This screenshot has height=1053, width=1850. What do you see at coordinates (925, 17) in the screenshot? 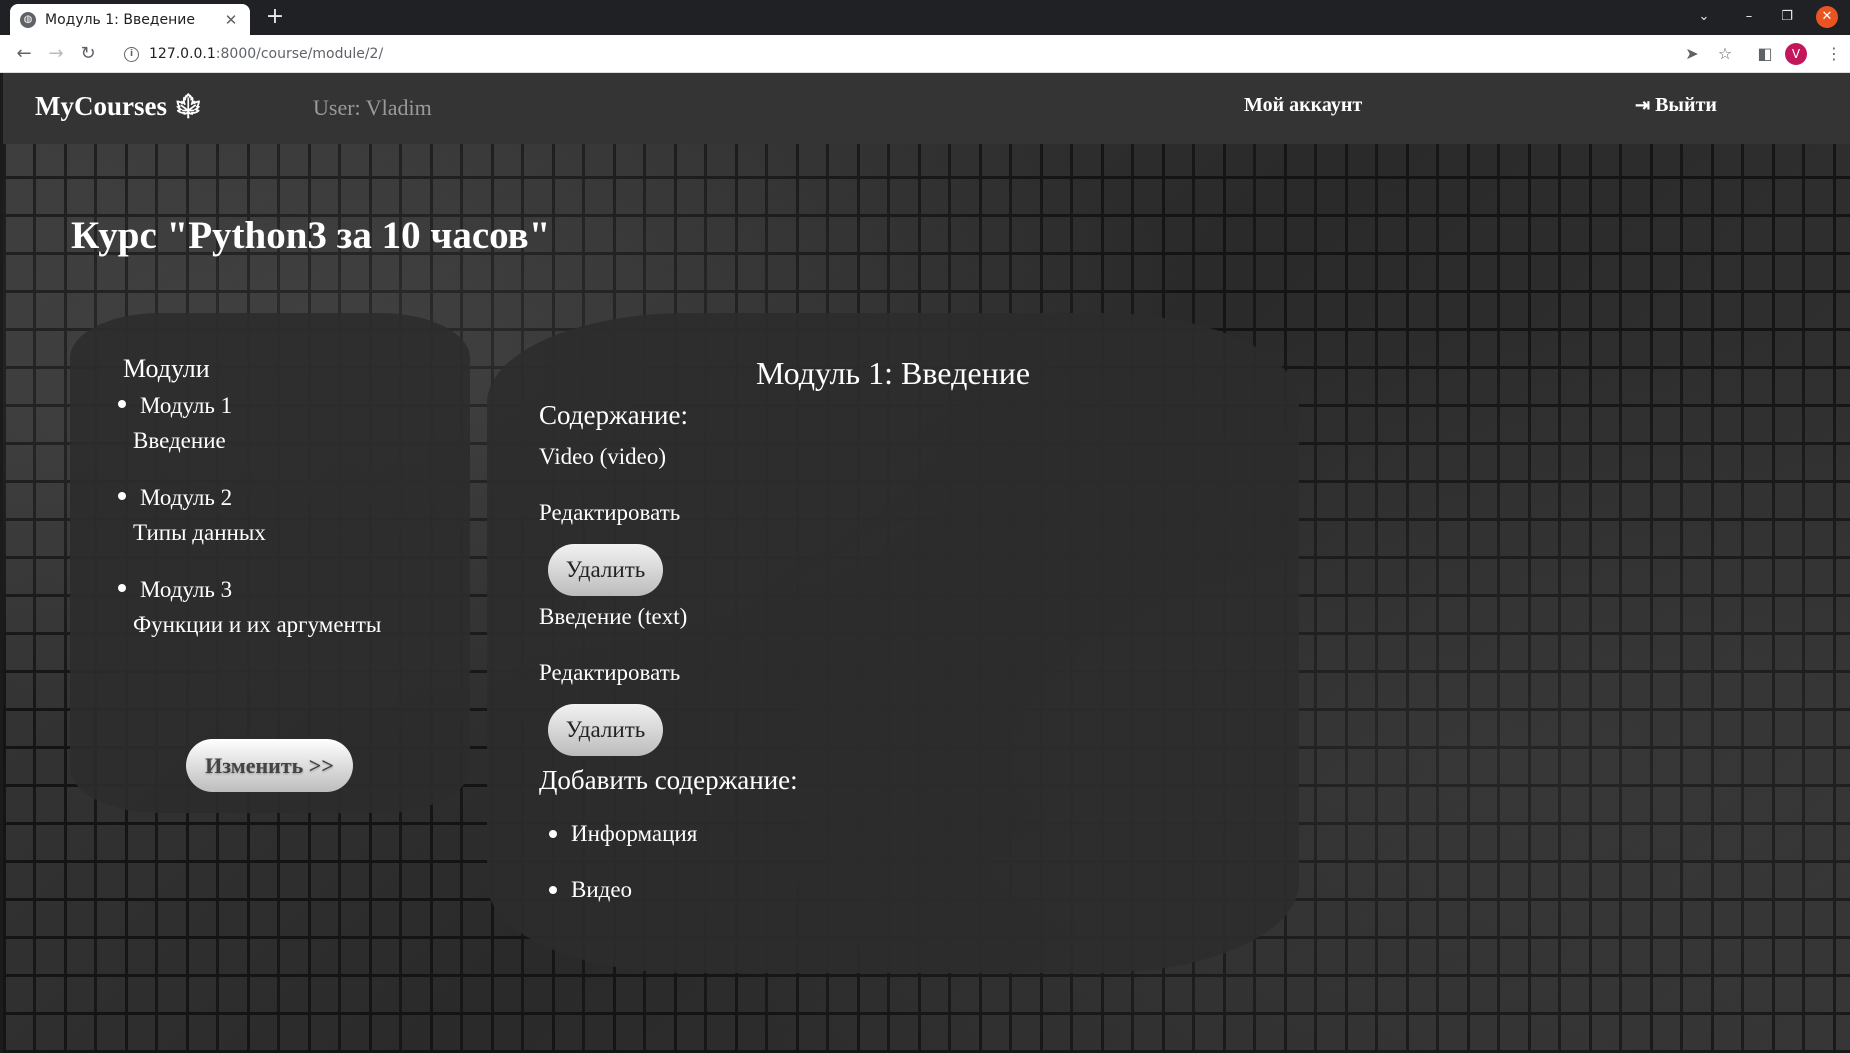
I see `browser-tabbar: ◍ Модуль 1: Введение ✕ + ⌄ – ❐ ✕` at bounding box center [925, 17].